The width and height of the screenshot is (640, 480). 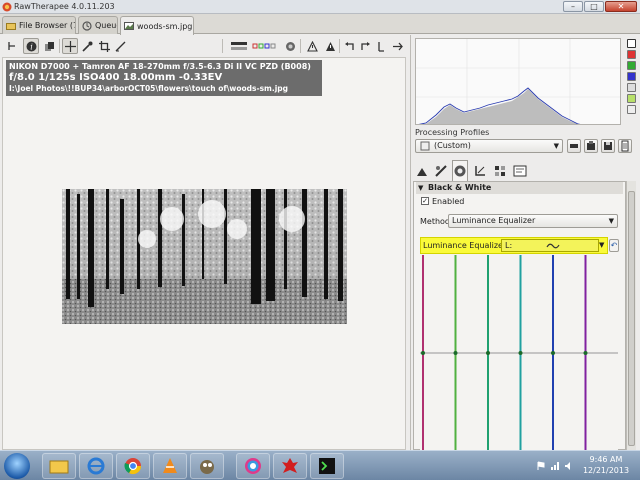 I want to click on tab-raw, so click(x=500, y=170).